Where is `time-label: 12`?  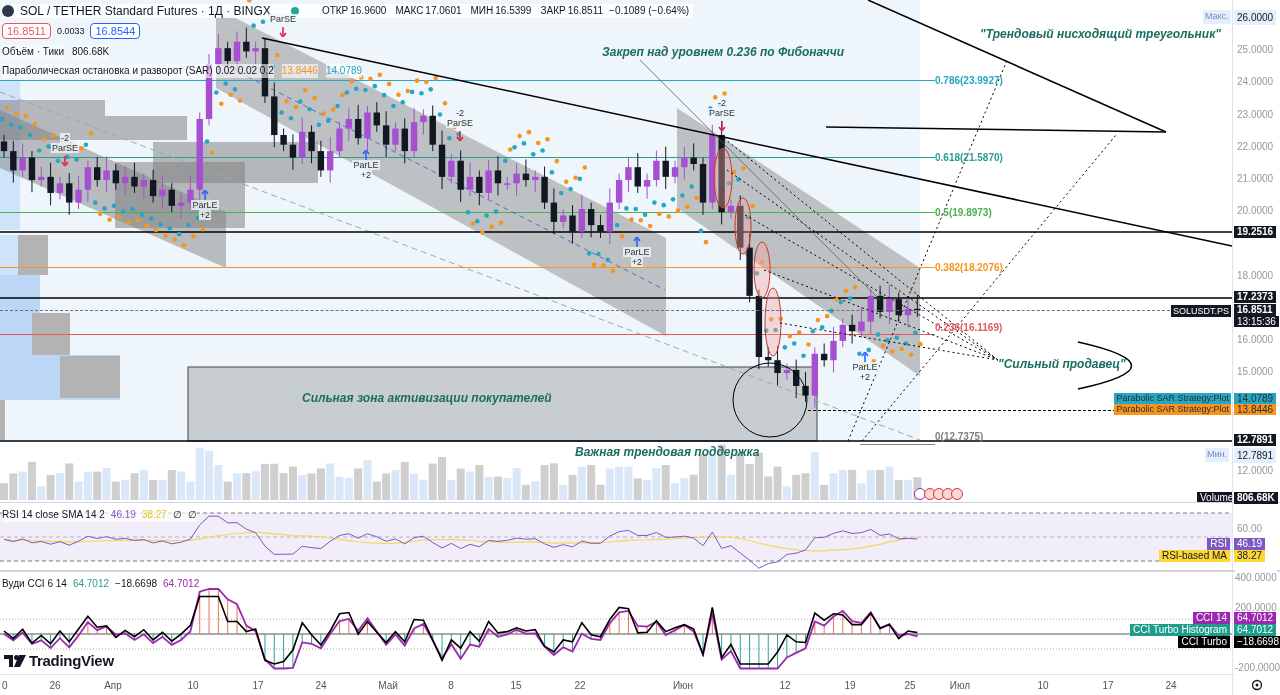
time-label: 12 is located at coordinates (785, 686).